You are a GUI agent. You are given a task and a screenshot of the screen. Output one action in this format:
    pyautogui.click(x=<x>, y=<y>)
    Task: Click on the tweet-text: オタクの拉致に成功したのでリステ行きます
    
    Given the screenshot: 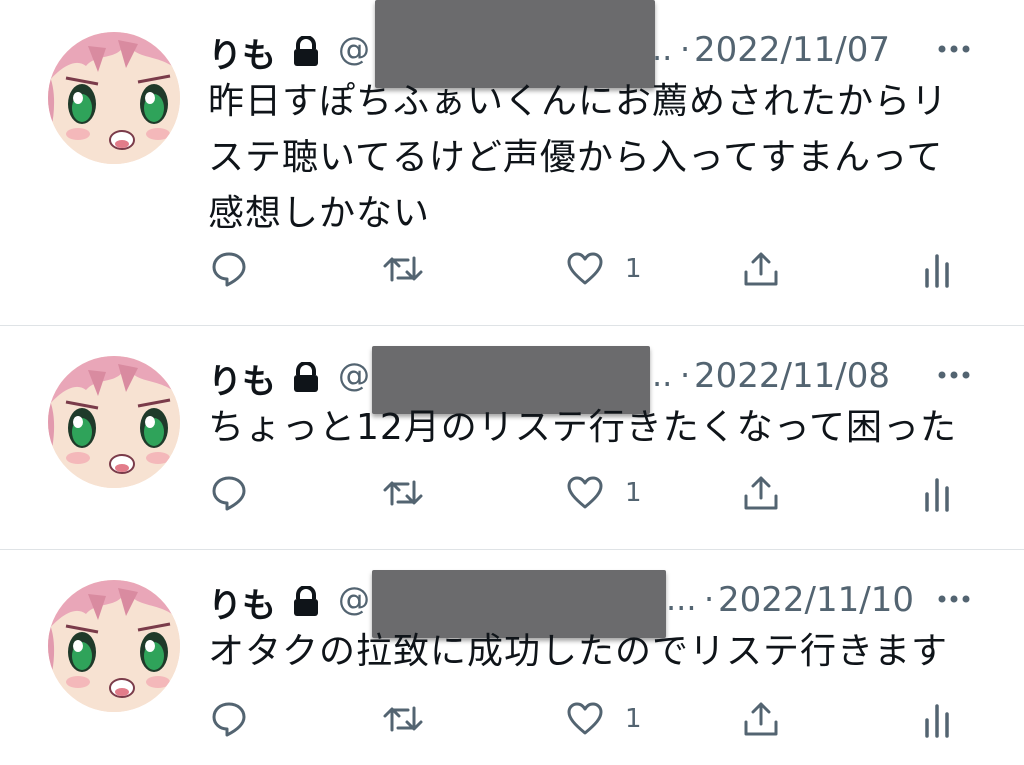 What is the action you would take?
    pyautogui.click(x=598, y=652)
    